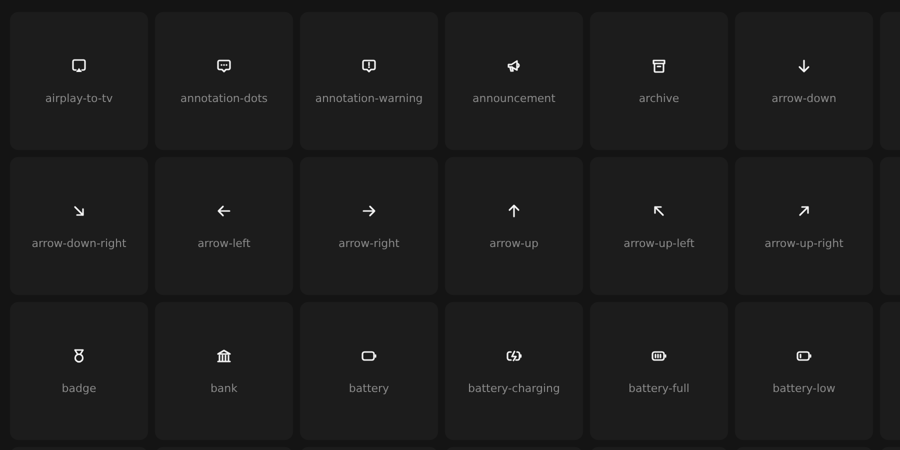 The image size is (900, 450). What do you see at coordinates (369, 371) in the screenshot?
I see `icon-tile: battery` at bounding box center [369, 371].